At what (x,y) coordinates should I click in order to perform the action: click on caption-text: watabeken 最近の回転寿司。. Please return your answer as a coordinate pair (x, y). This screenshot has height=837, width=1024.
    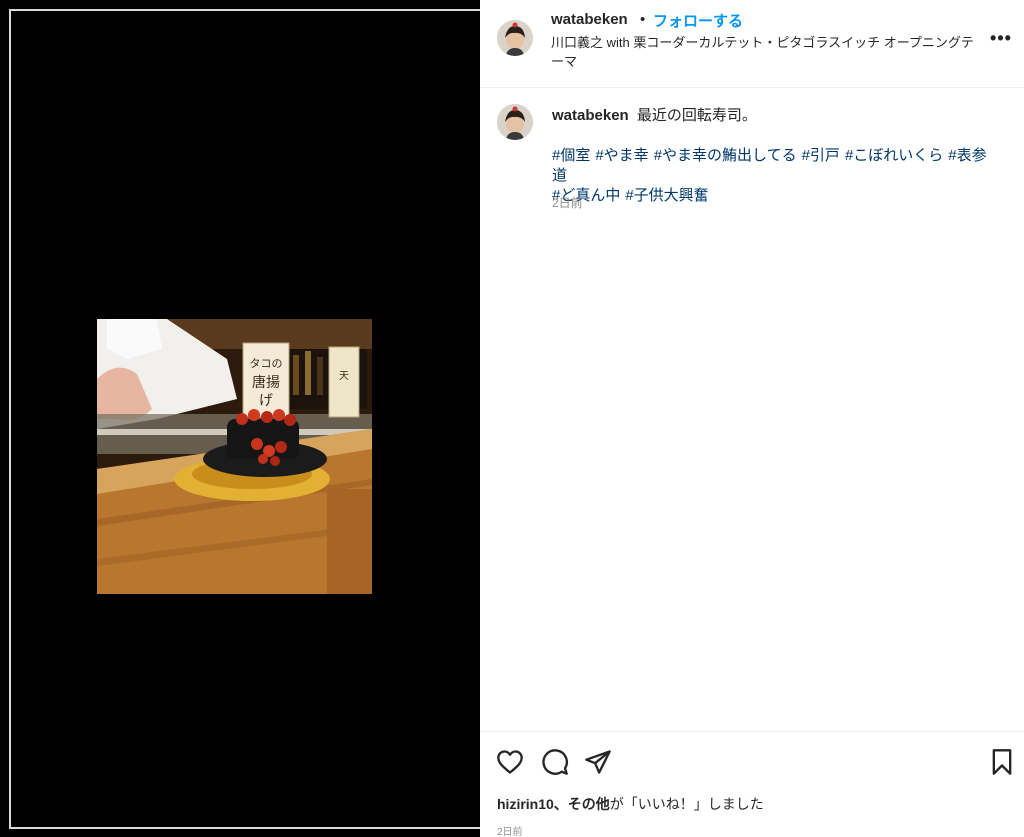
    Looking at the image, I should click on (777, 116).